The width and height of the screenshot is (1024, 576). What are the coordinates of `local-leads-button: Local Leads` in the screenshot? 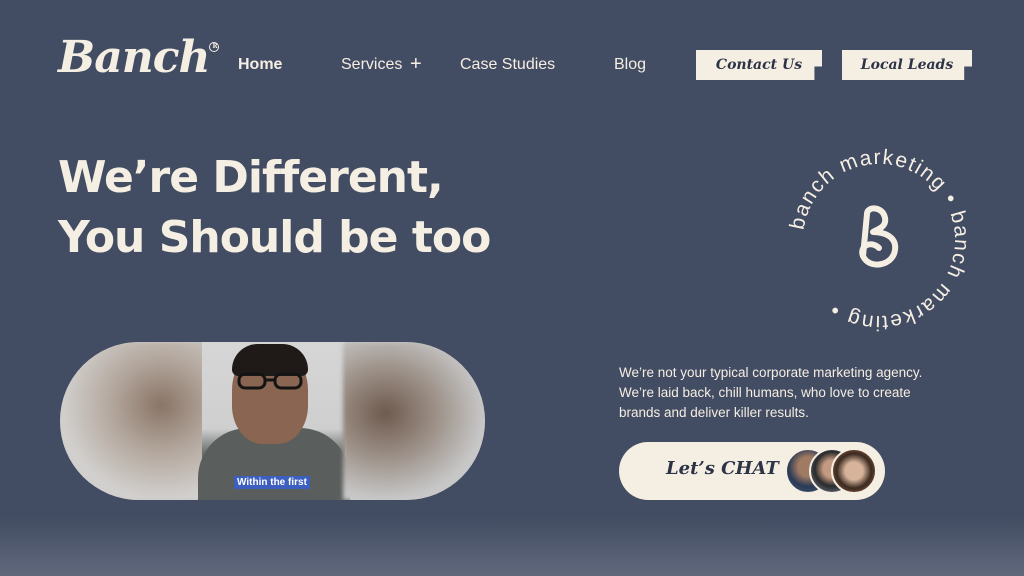 It's located at (907, 65).